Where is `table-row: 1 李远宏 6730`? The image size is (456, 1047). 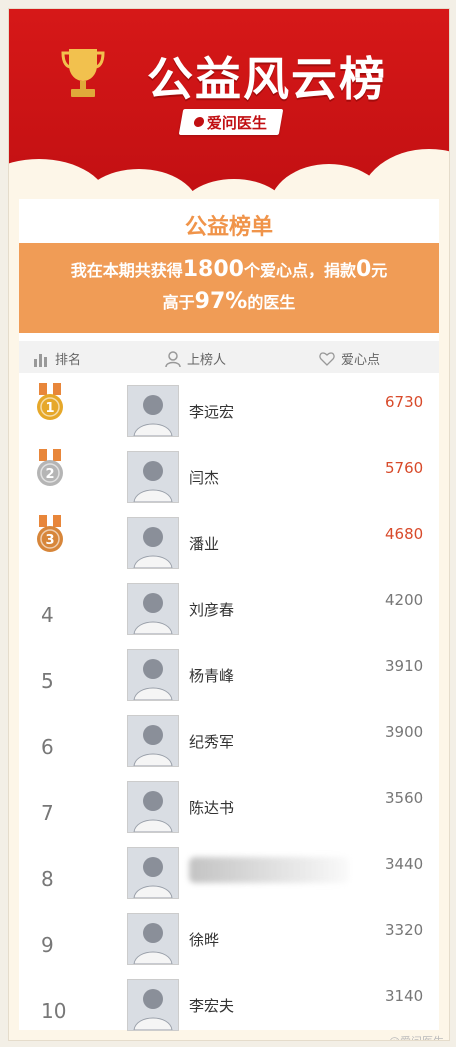 table-row: 1 李远宏 6730 is located at coordinates (229, 416).